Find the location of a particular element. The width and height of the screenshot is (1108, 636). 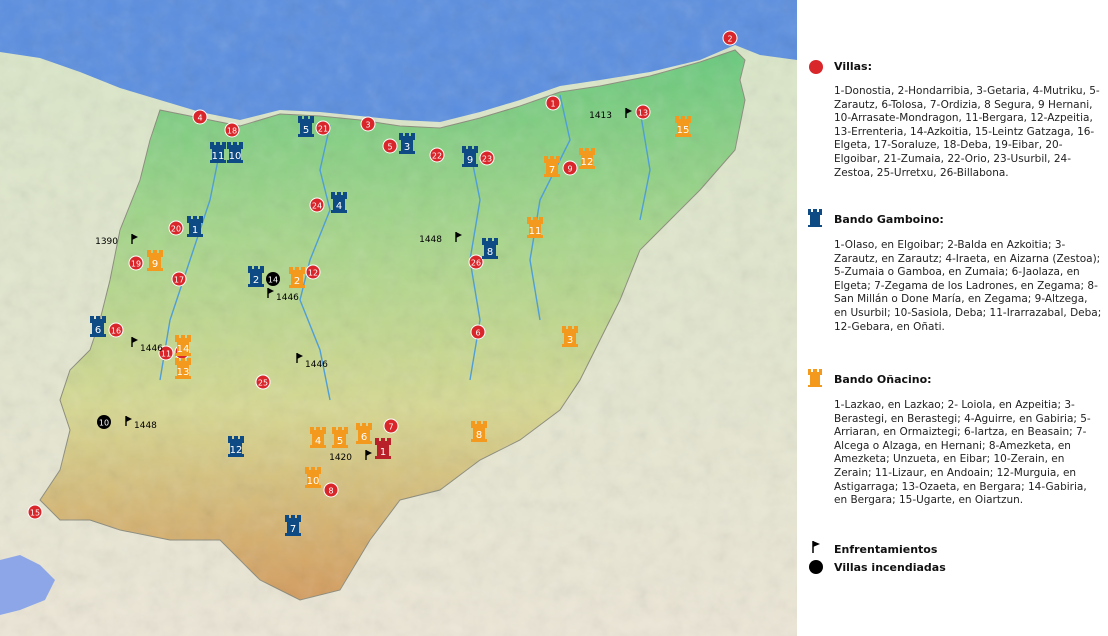

svg-text: 21 is located at coordinates (323, 129).